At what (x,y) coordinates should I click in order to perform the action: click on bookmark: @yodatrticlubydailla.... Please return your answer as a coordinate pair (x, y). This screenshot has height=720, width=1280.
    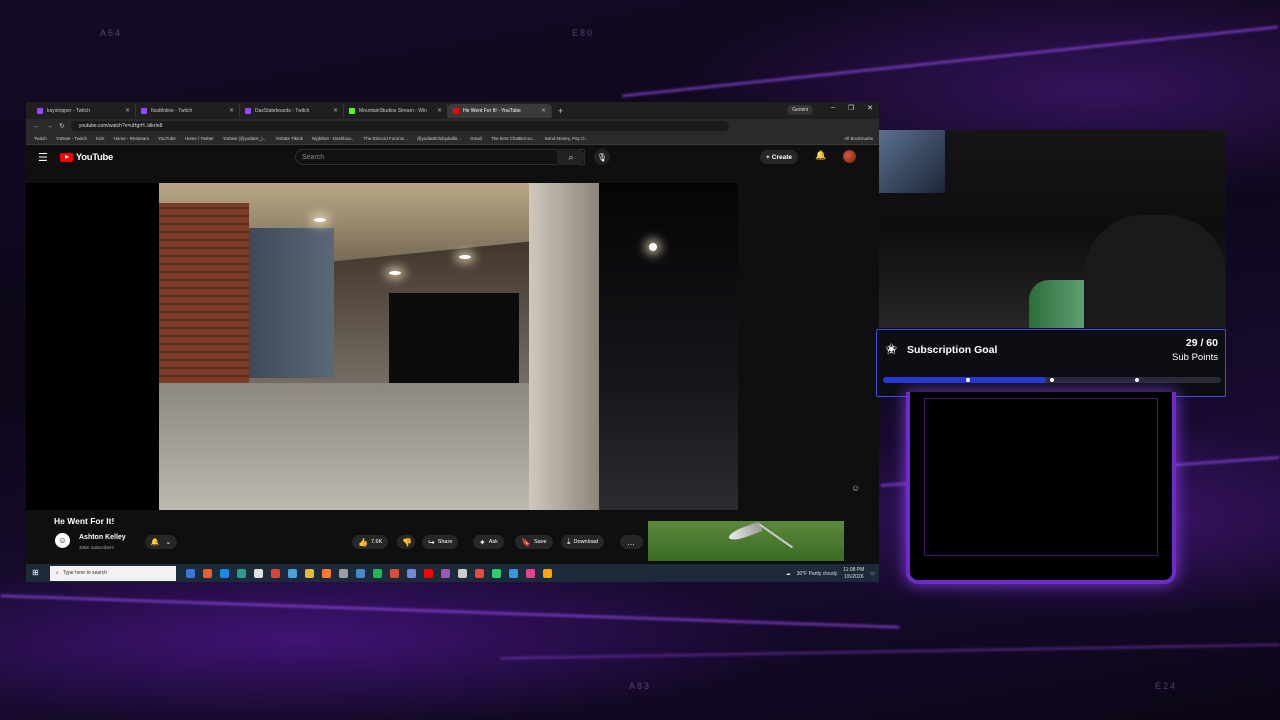
    Looking at the image, I should click on (439, 138).